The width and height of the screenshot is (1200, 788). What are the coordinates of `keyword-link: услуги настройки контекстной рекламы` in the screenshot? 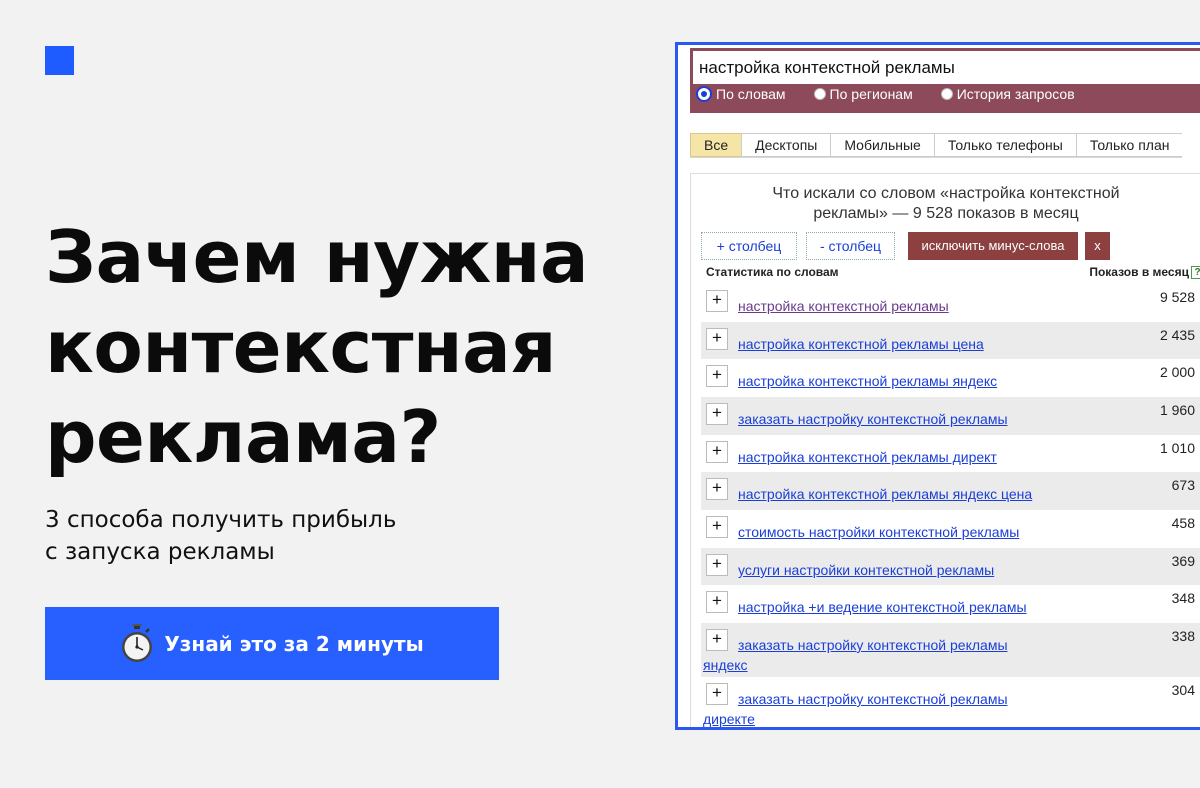 It's located at (866, 570).